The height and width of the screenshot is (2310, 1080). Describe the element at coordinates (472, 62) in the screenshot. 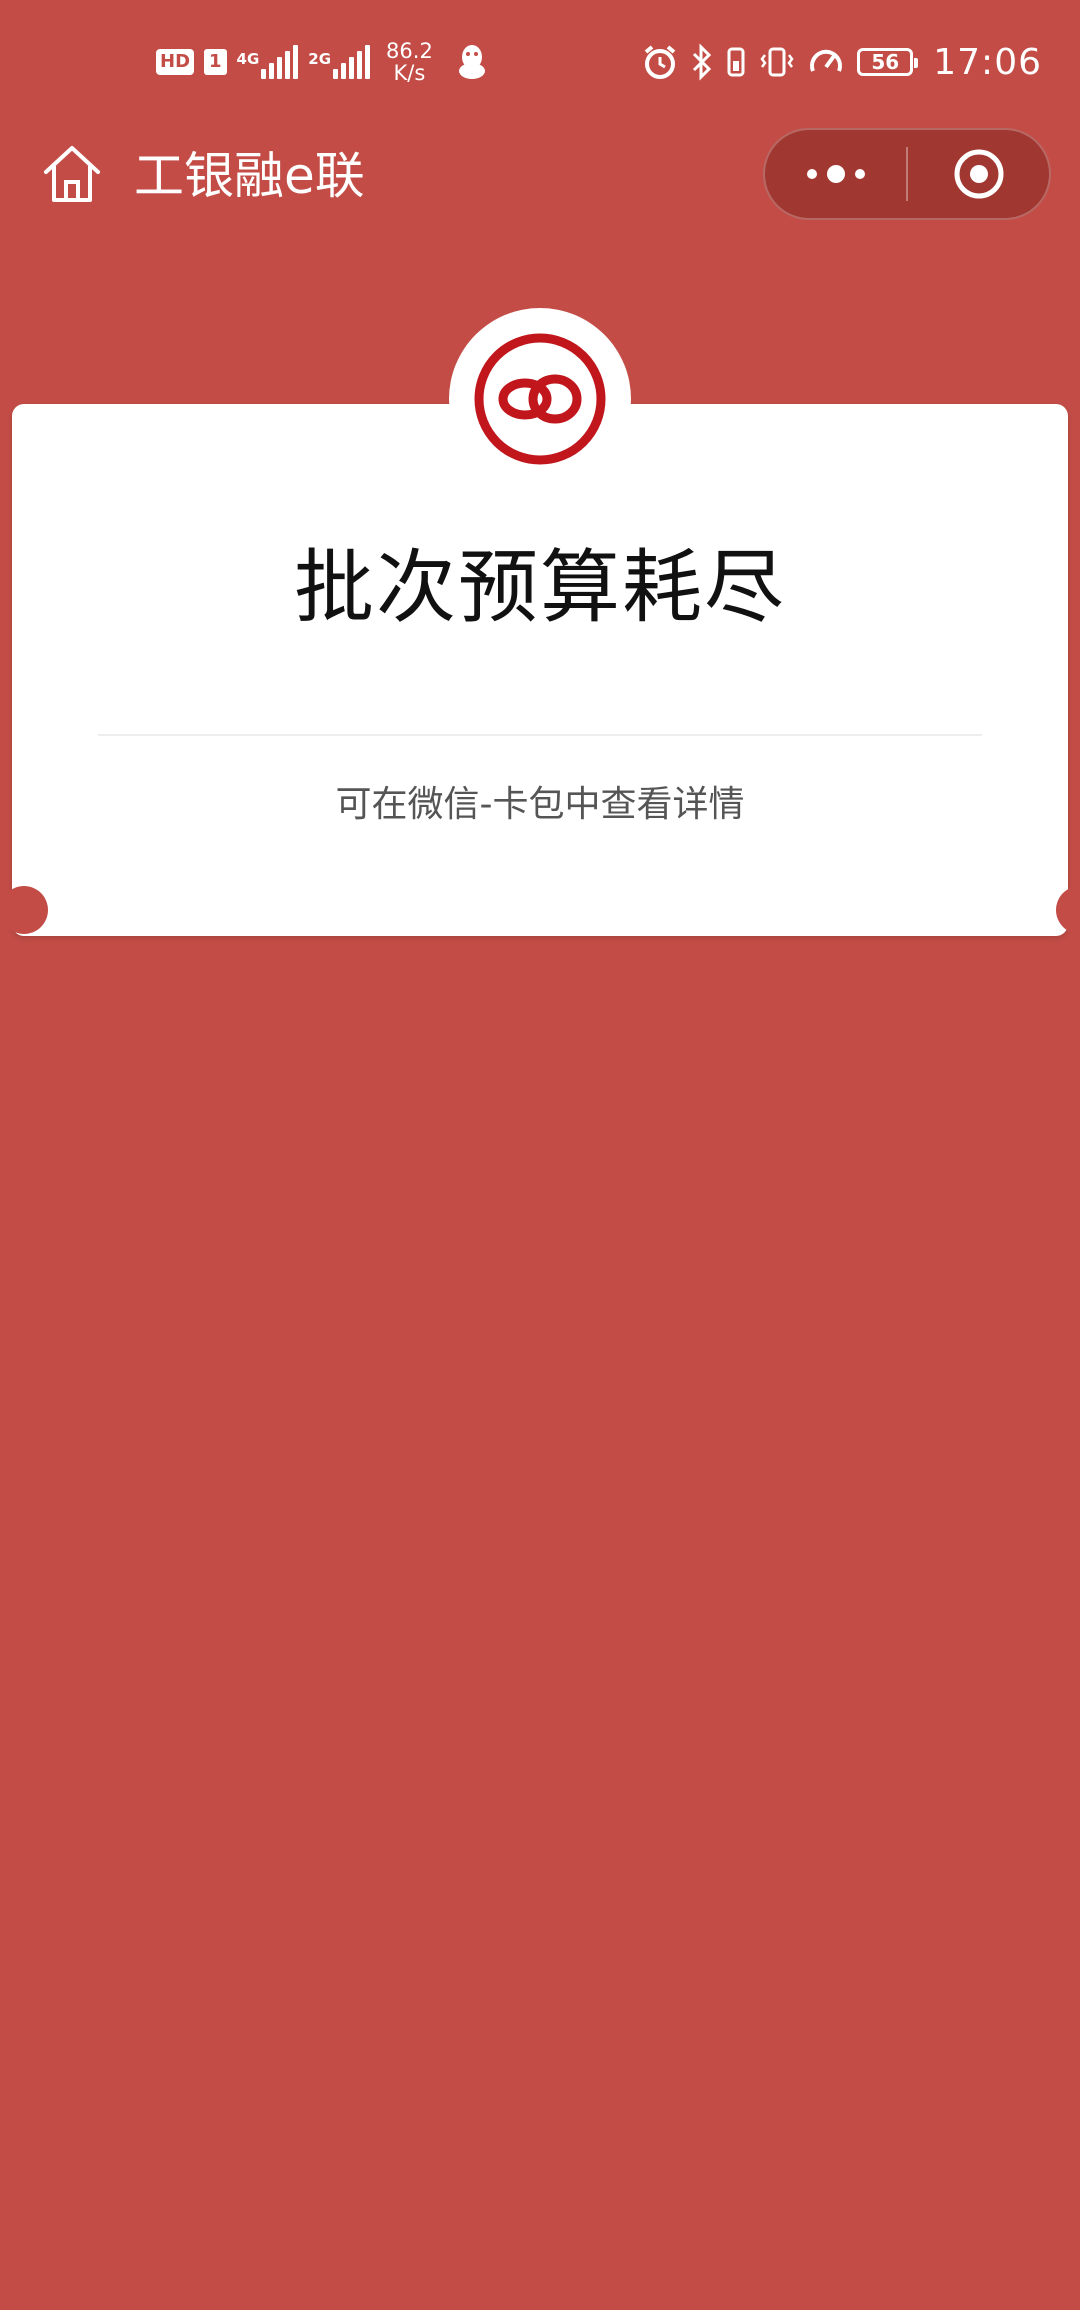

I see `qq-penguin-icon` at that location.